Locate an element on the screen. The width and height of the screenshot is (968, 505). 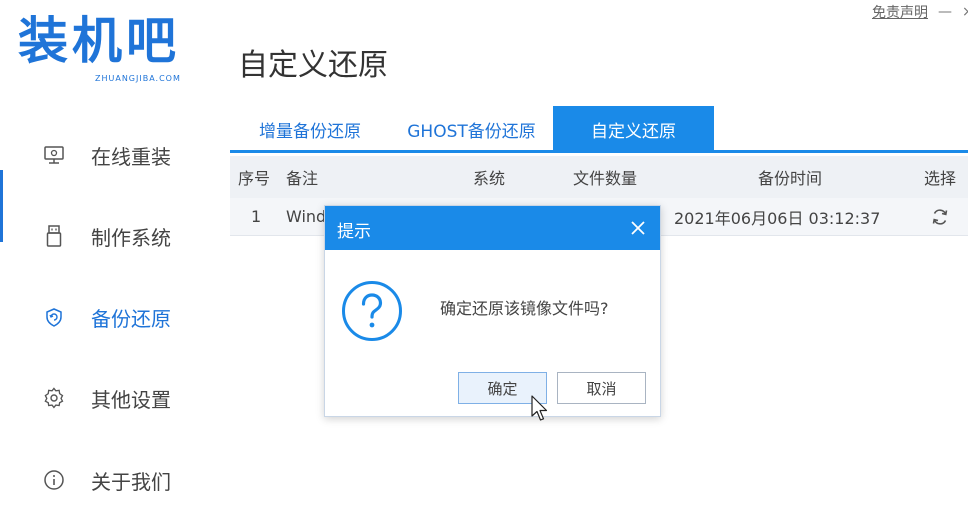
usb-icon is located at coordinates (54, 236).